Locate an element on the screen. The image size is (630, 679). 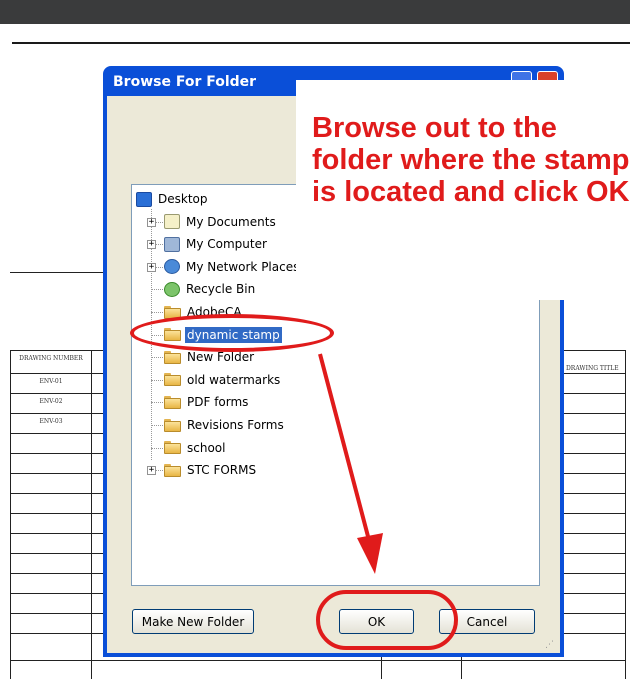
arrow-shaft is located at coordinates (345, 449).